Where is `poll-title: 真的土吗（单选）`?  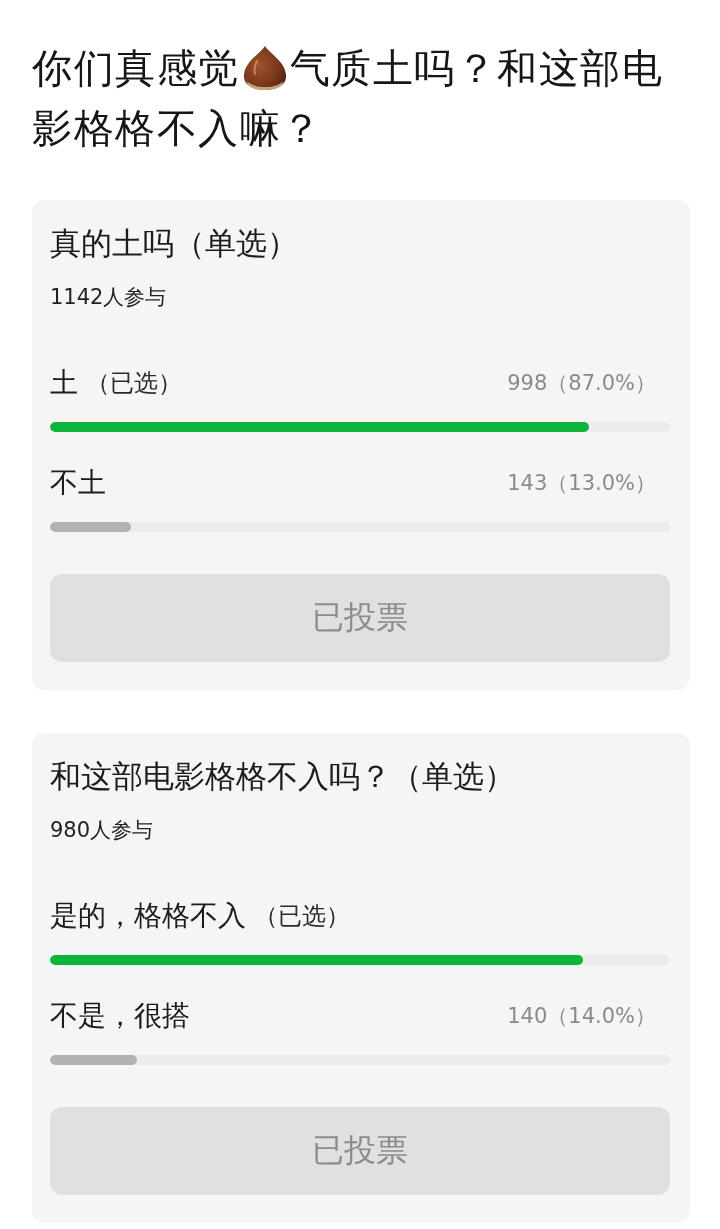 poll-title: 真的土吗（单选） is located at coordinates (174, 243).